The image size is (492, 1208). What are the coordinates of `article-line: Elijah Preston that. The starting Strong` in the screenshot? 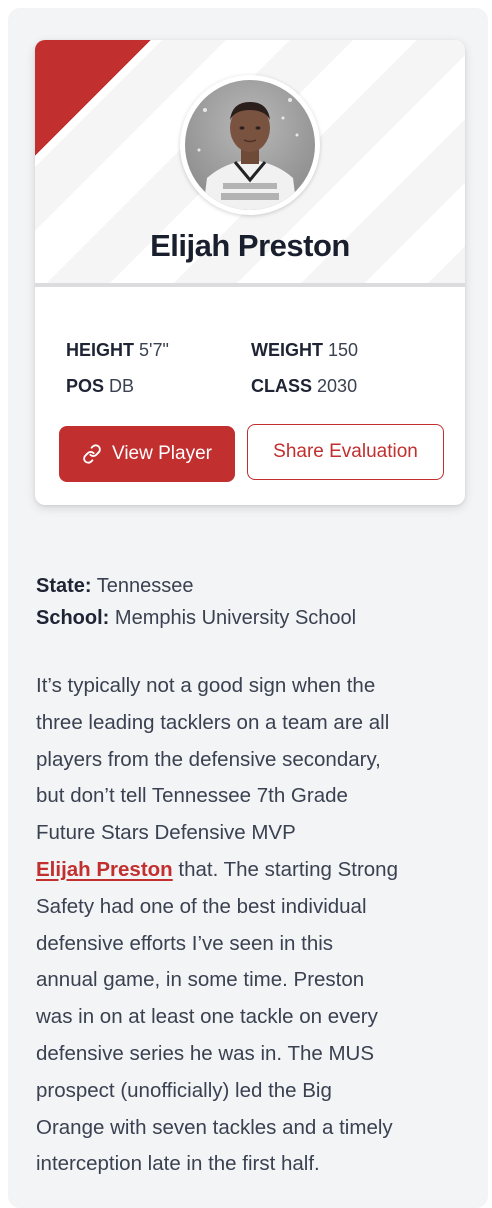 It's located at (256, 870).